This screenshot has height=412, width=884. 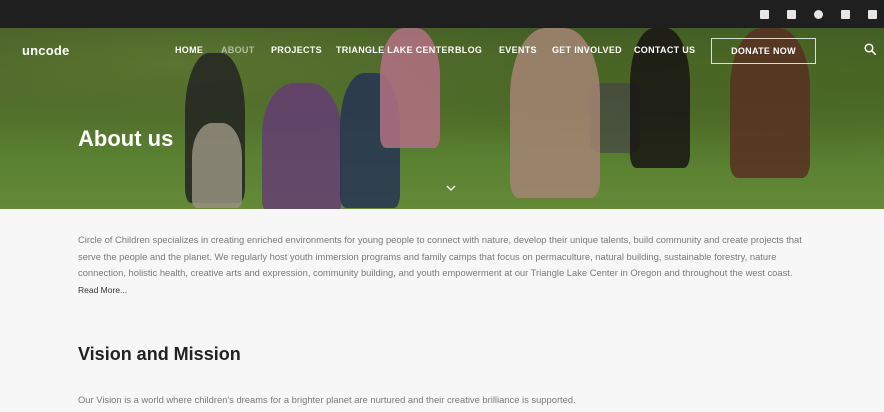 I want to click on facebook-icon, so click(x=764, y=14).